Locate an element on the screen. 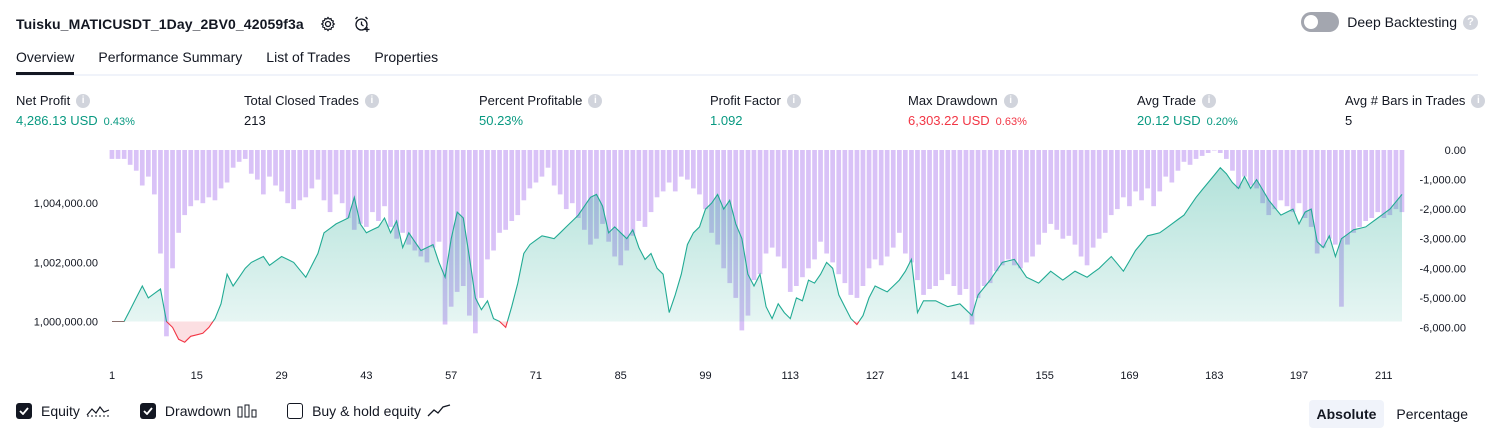 Image resolution: width=1494 pixels, height=438 pixels. metric-percent-profitable: Percent Profitable i 50.23% is located at coordinates (541, 110).